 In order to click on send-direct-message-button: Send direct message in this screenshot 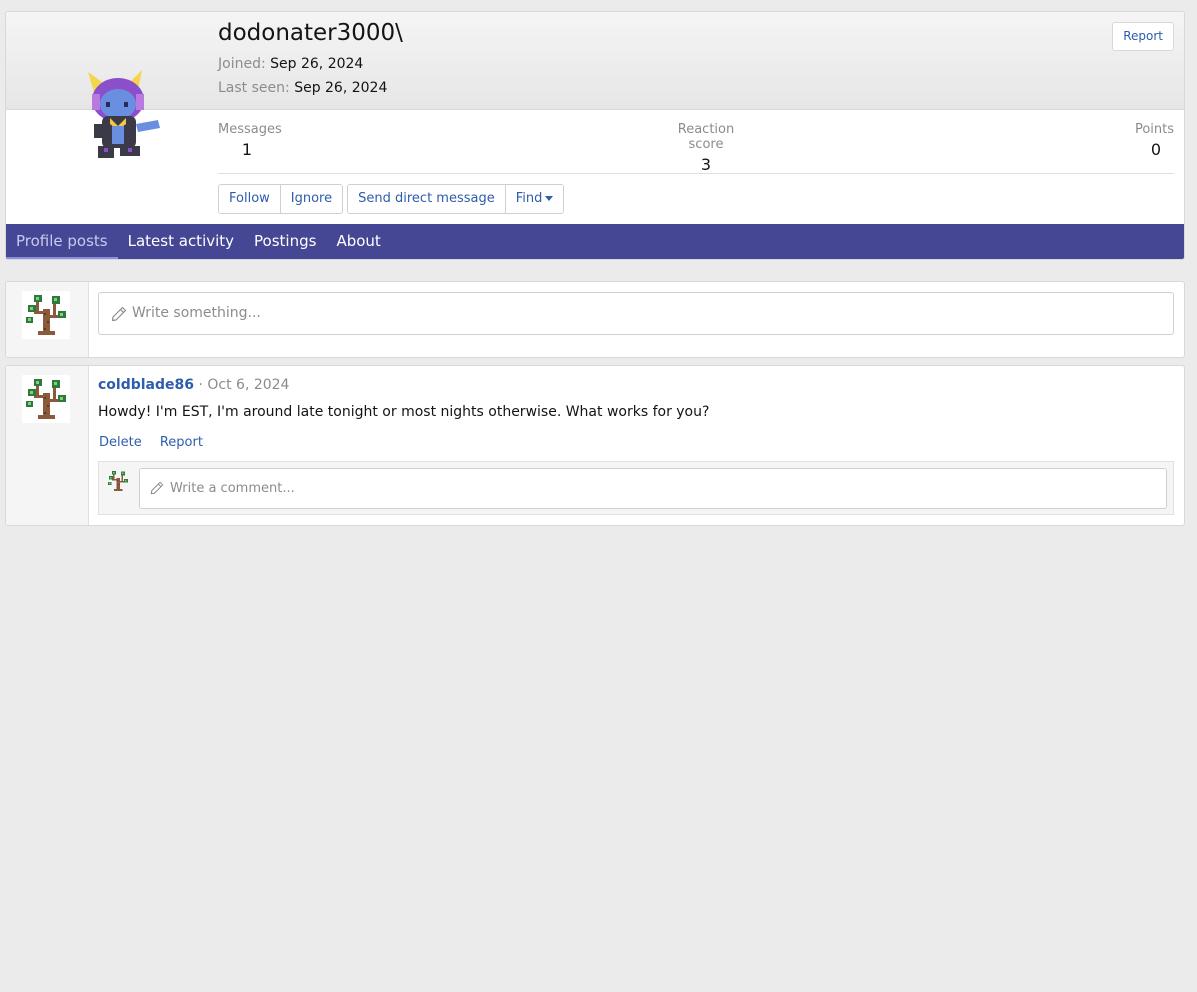, I will do `click(426, 199)`.